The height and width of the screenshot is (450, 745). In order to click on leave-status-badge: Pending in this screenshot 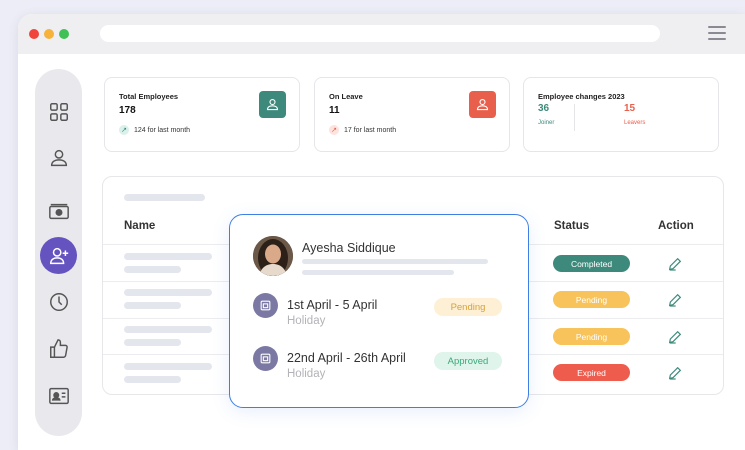, I will do `click(468, 307)`.